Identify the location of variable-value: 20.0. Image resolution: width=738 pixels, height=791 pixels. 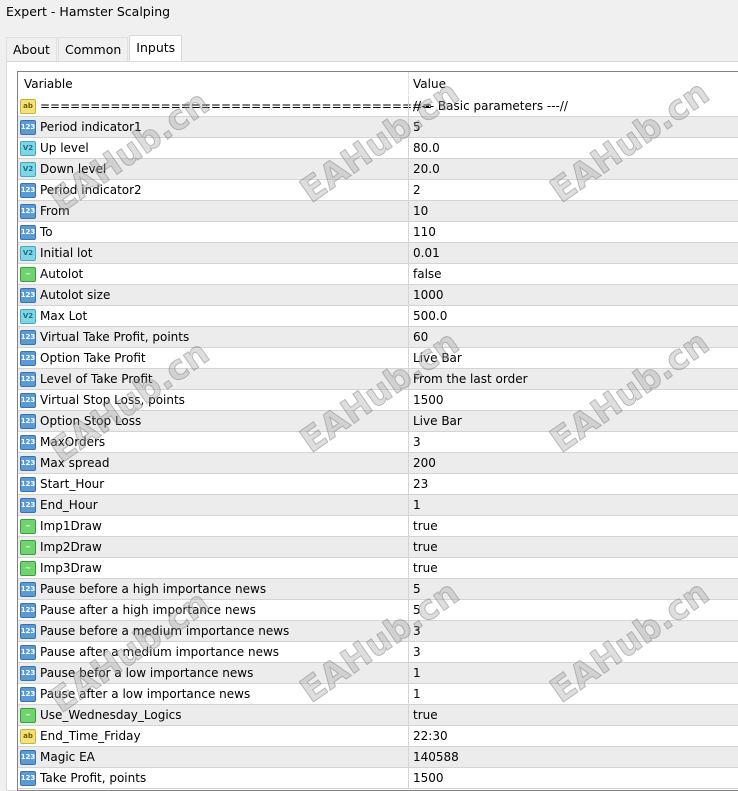
(426, 169).